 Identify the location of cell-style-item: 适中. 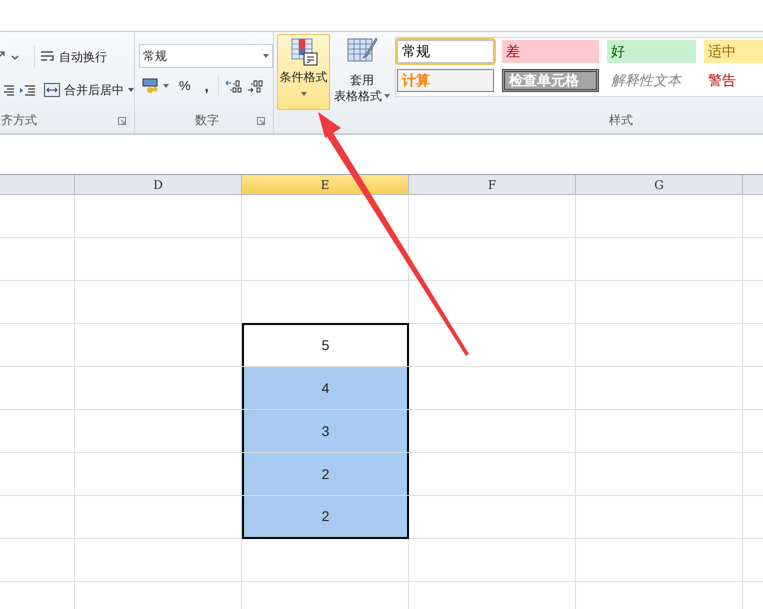
(733, 51).